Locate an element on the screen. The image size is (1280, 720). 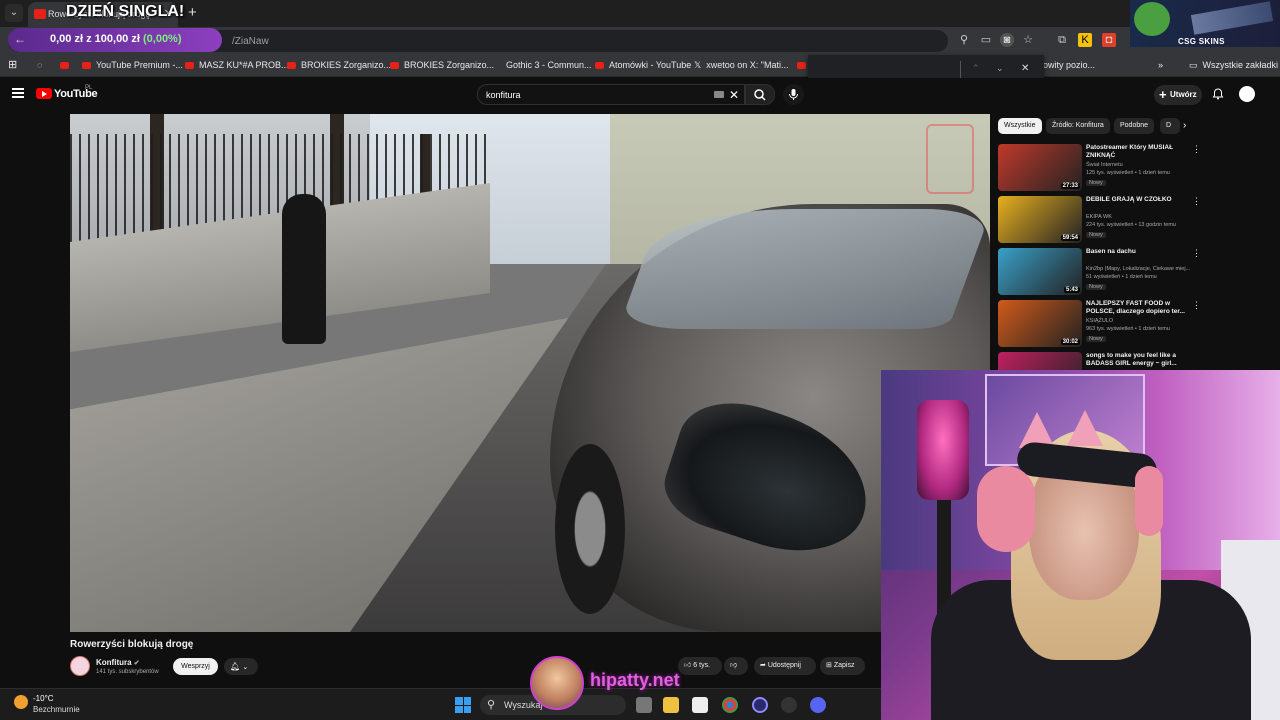
dislike-button: 👎︎ is located at coordinates (736, 666).